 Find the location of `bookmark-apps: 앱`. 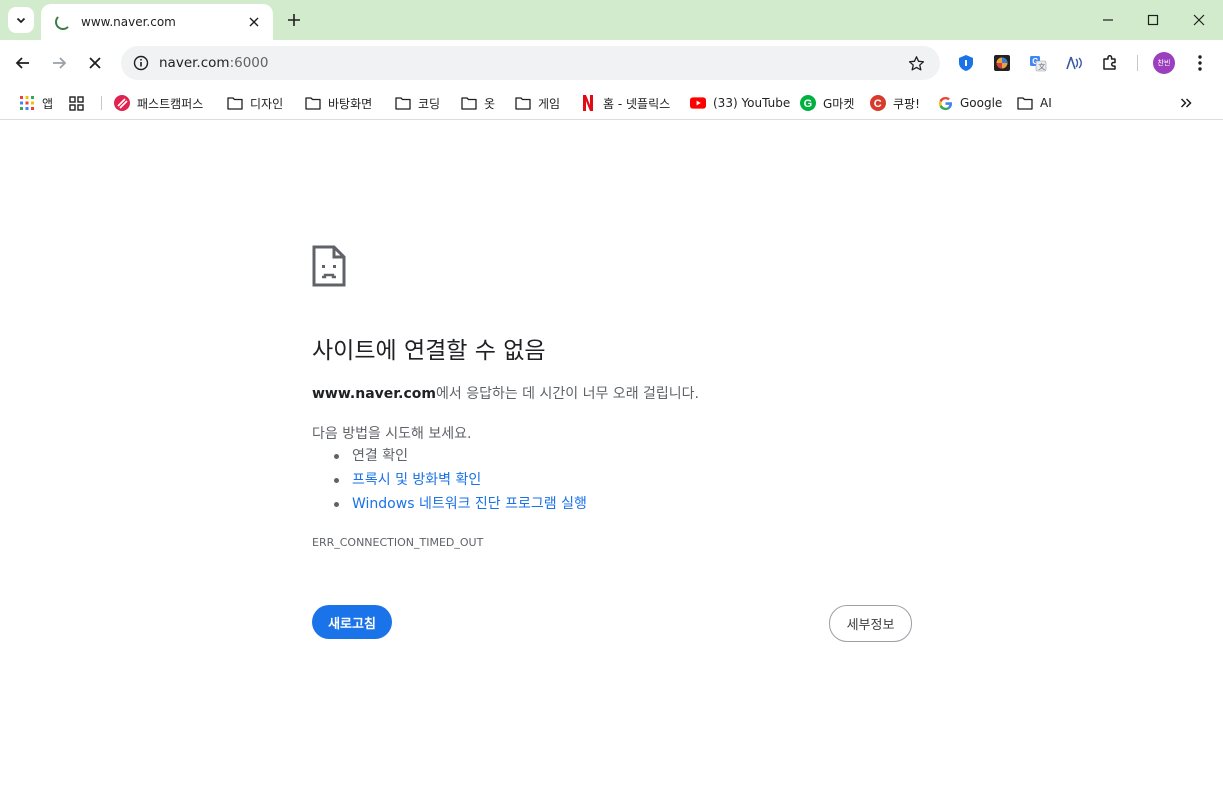

bookmark-apps: 앱 is located at coordinates (36, 103).